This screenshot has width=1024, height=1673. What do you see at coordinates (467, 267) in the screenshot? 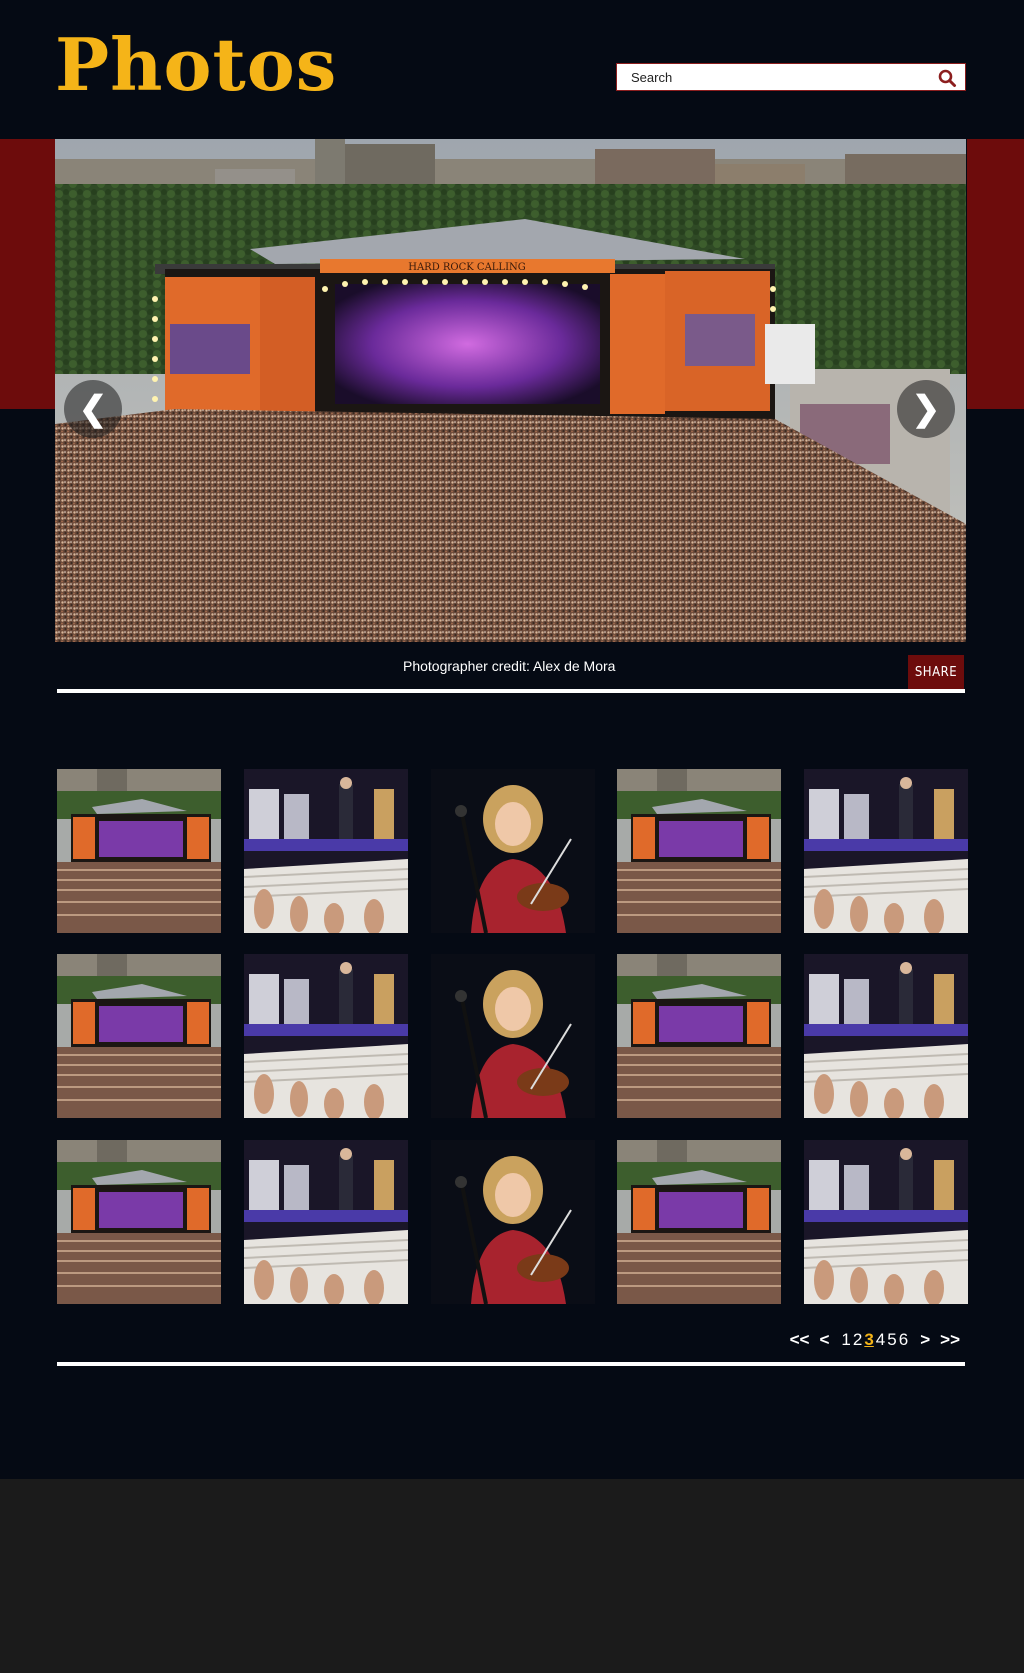
I see `svg-text: HARD ROCK CALLING` at bounding box center [467, 267].